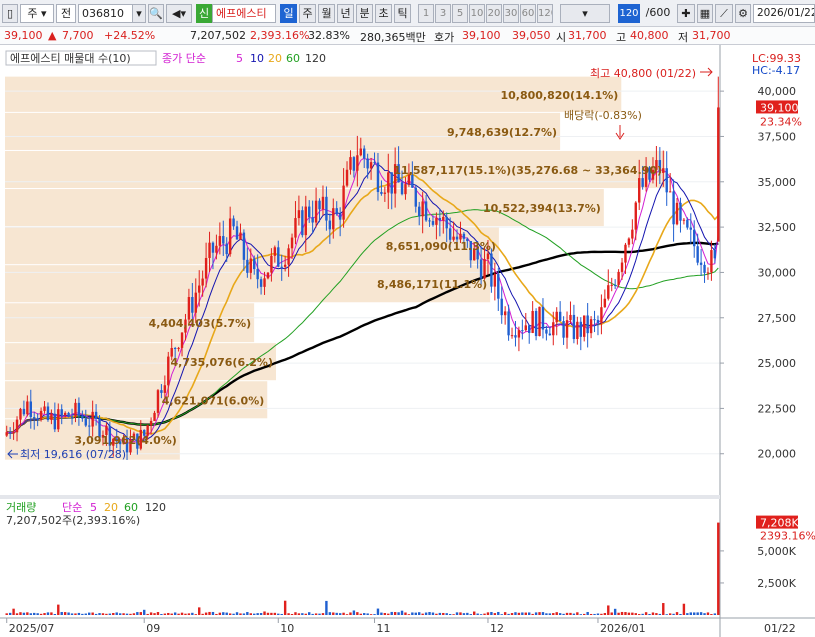  What do you see at coordinates (221, 362) in the screenshot?
I see `profile-label-2: 4,735,076(6.2%)` at bounding box center [221, 362].